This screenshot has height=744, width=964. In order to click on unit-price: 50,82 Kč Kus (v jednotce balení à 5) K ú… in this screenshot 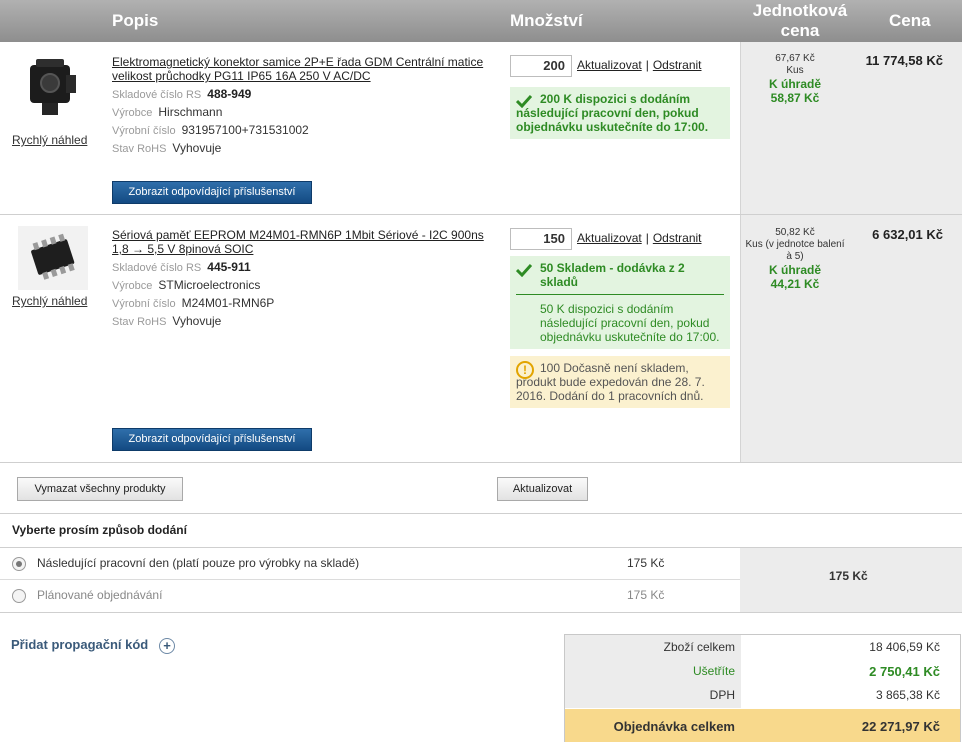, I will do `click(795, 259)`.